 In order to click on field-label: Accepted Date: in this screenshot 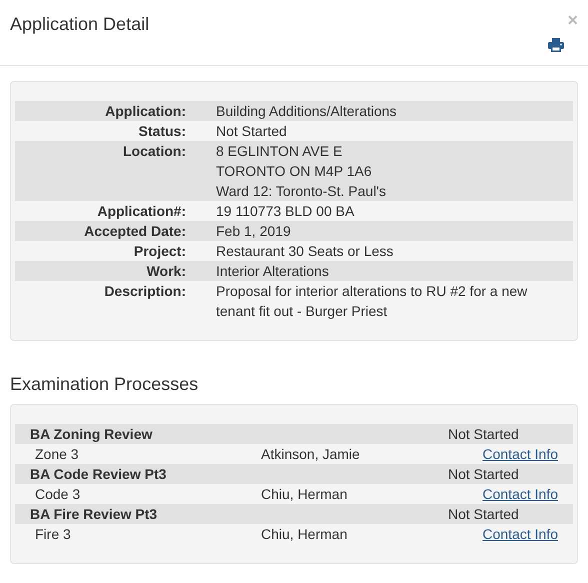, I will do `click(134, 231)`.